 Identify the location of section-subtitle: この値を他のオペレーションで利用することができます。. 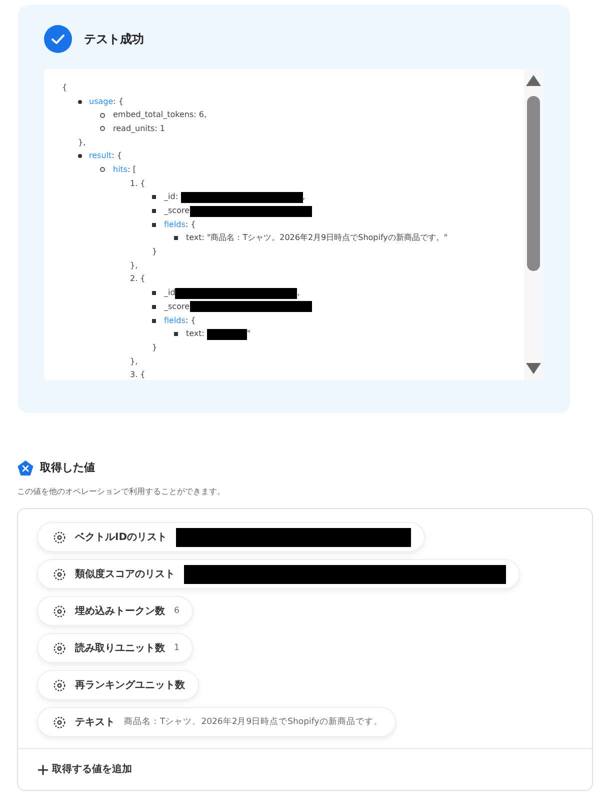
(121, 492).